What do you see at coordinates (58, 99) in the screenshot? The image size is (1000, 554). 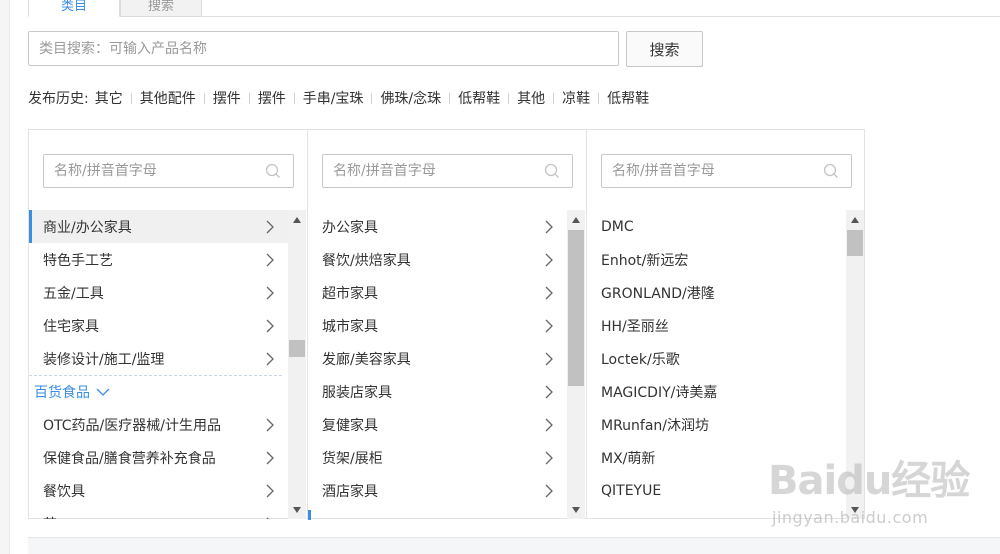 I see `history-label: 发布历史:` at bounding box center [58, 99].